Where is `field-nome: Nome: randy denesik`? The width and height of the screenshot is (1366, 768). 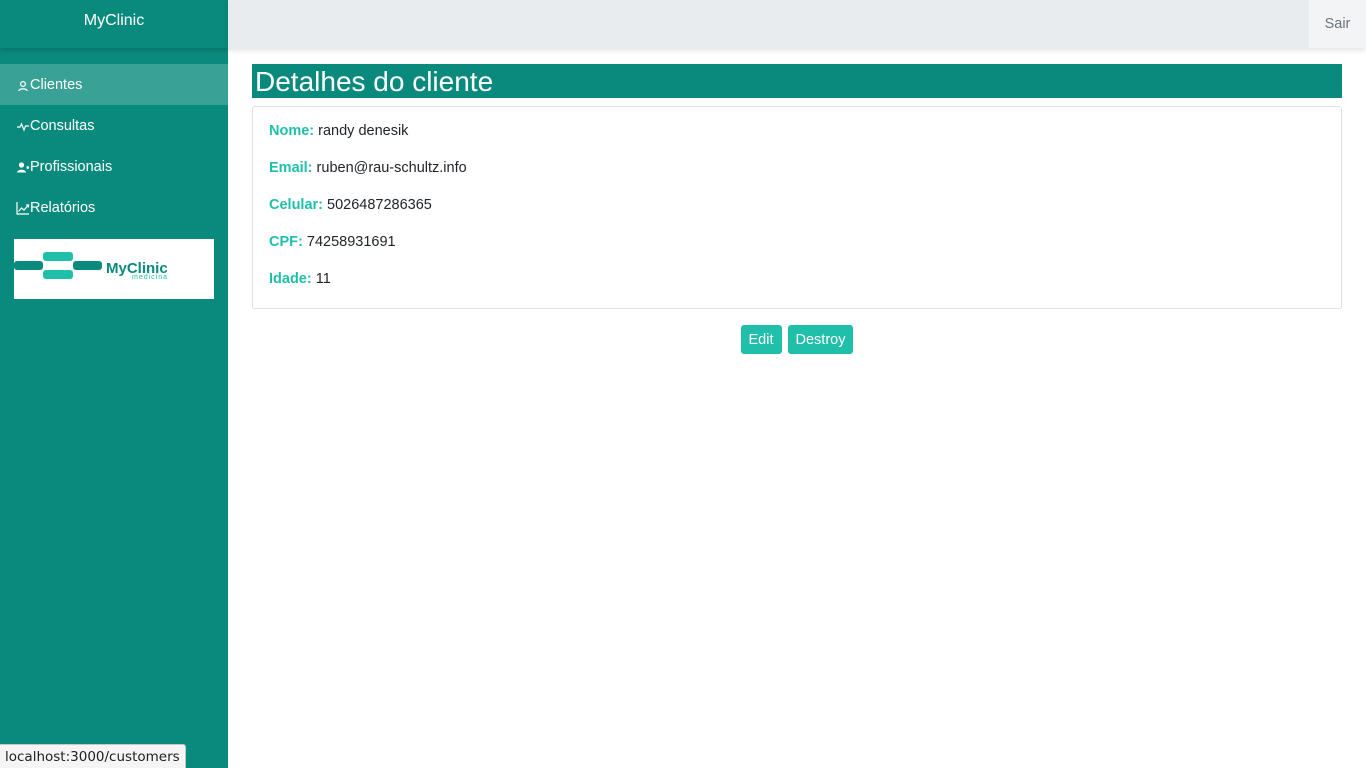
field-nome: Nome: randy denesik is located at coordinates (797, 131).